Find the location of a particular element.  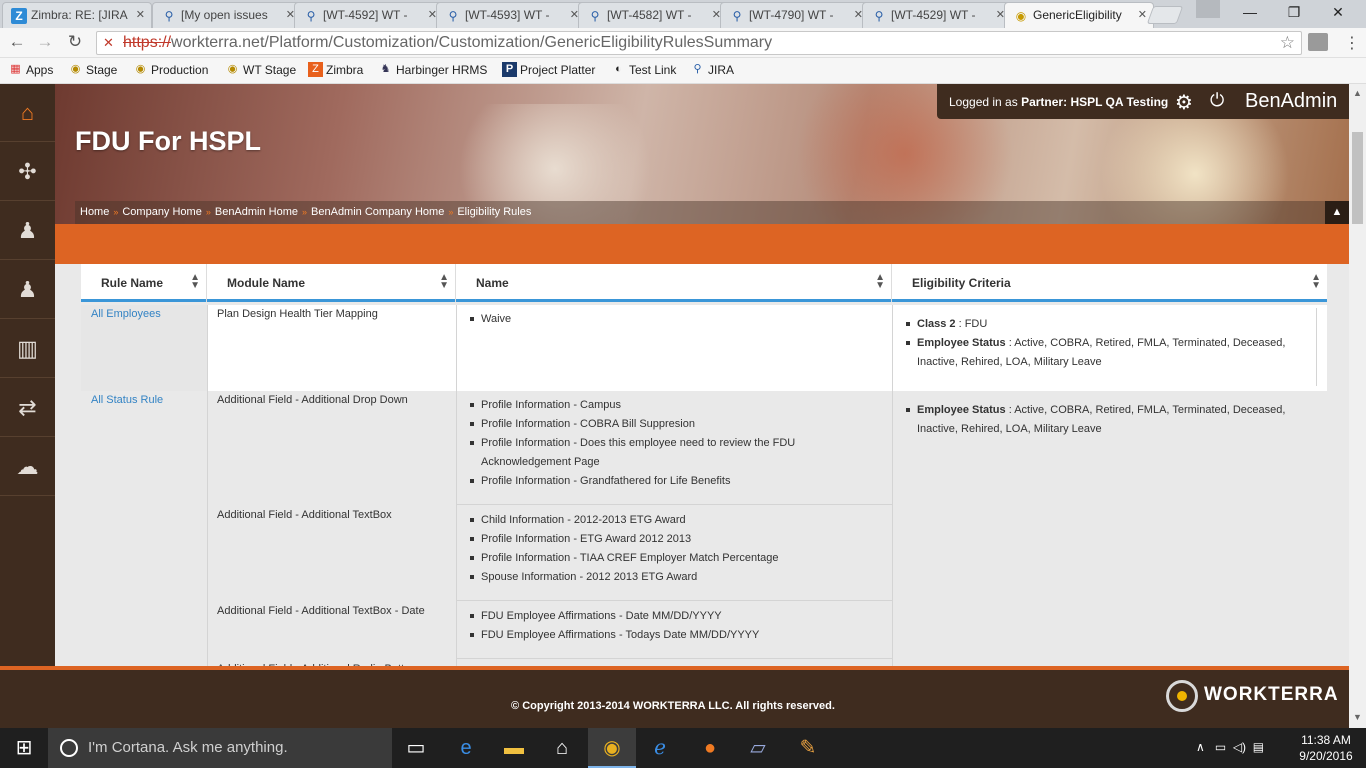

gear-icon: ⚙ is located at coordinates (1184, 102).